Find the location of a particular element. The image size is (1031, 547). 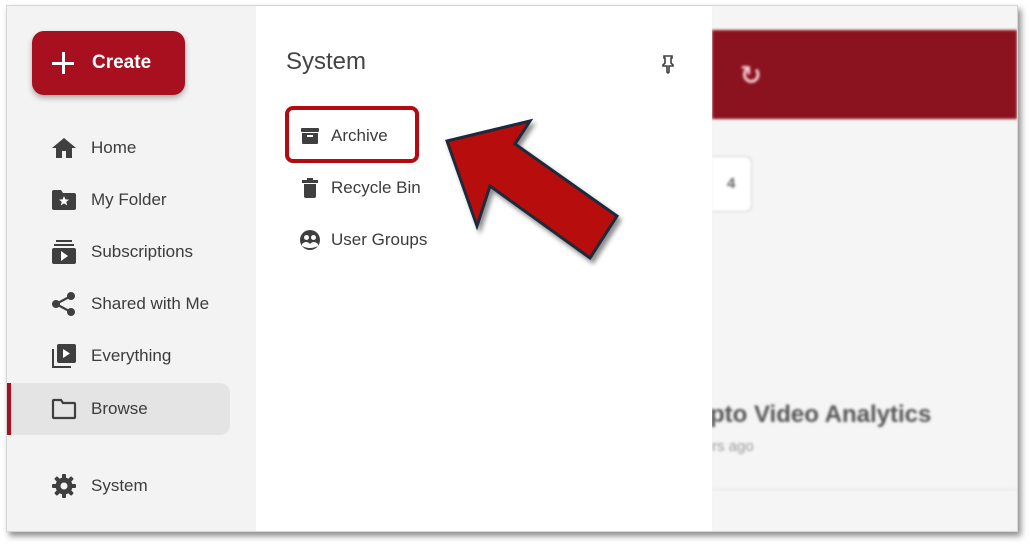

sidebar-item-label: Everything is located at coordinates (131, 355).